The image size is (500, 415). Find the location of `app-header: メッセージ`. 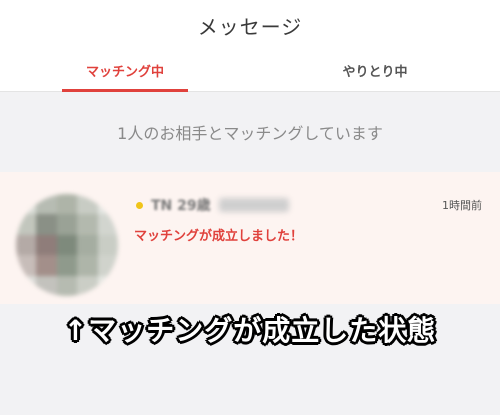

app-header: メッセージ is located at coordinates (250, 25).